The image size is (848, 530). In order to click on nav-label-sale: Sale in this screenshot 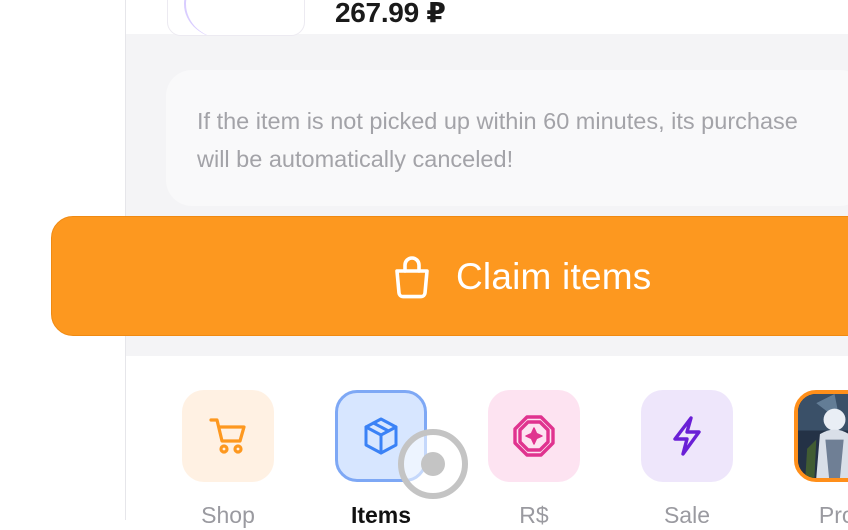, I will do `click(687, 515)`.